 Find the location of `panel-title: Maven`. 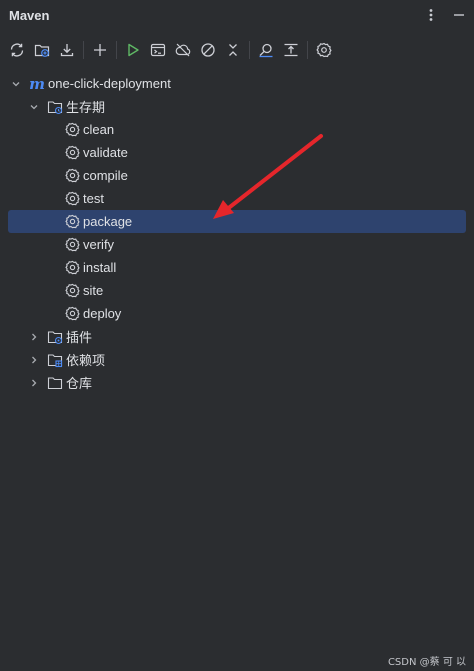

panel-title: Maven is located at coordinates (29, 15).